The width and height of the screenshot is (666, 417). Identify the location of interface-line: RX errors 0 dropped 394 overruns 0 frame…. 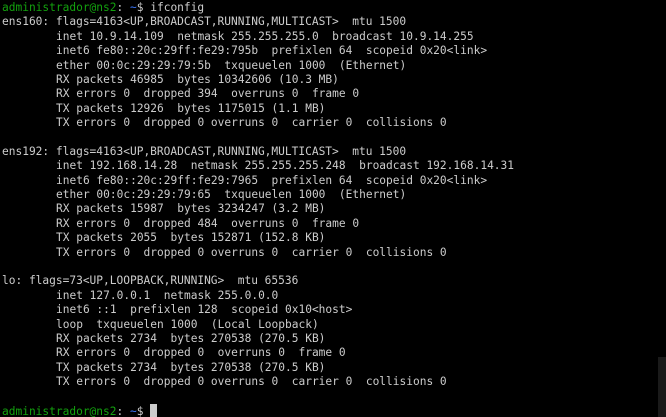
(208, 94).